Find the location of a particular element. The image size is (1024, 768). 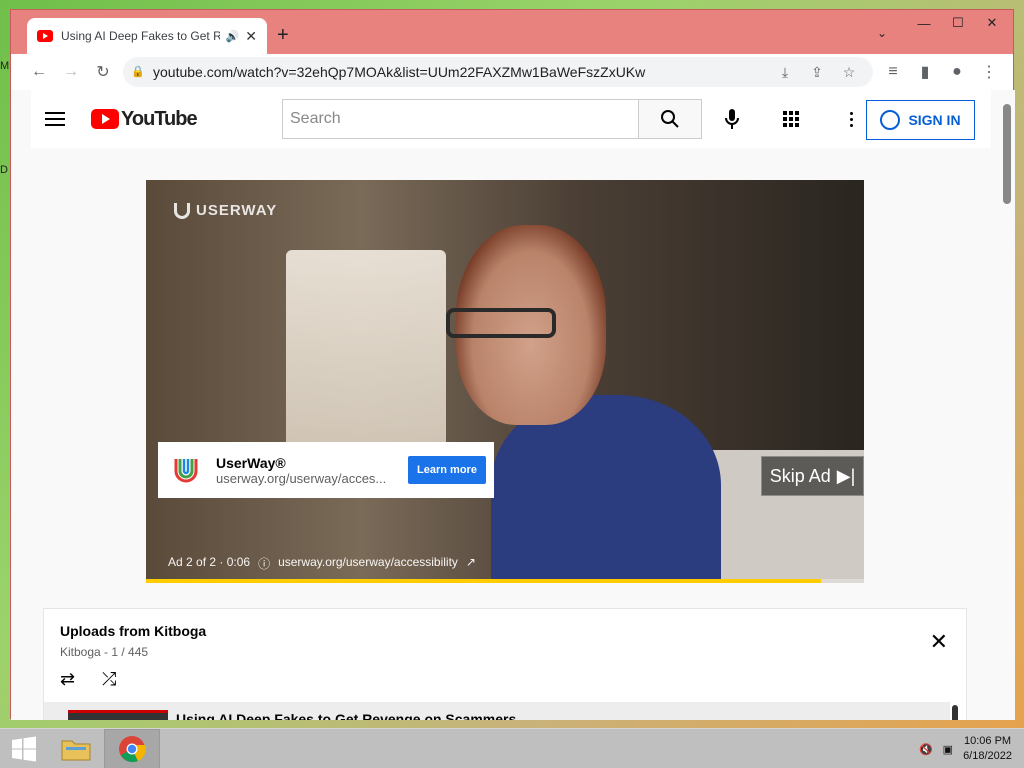

desktop-label-m: M is located at coordinates (5, 66).